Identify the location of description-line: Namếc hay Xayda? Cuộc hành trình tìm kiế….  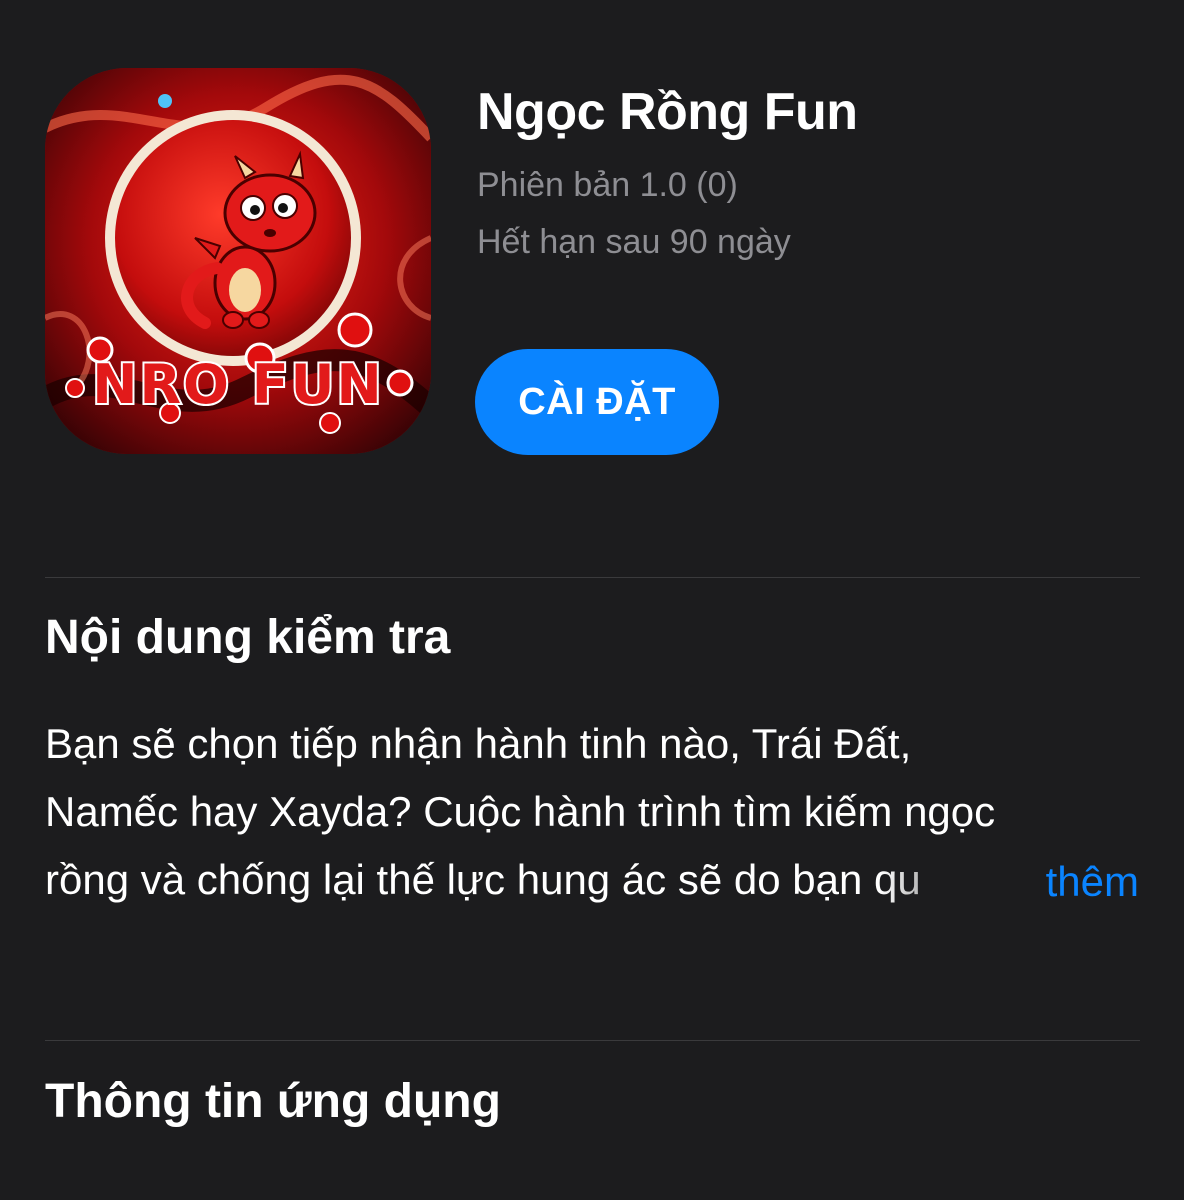
(520, 811).